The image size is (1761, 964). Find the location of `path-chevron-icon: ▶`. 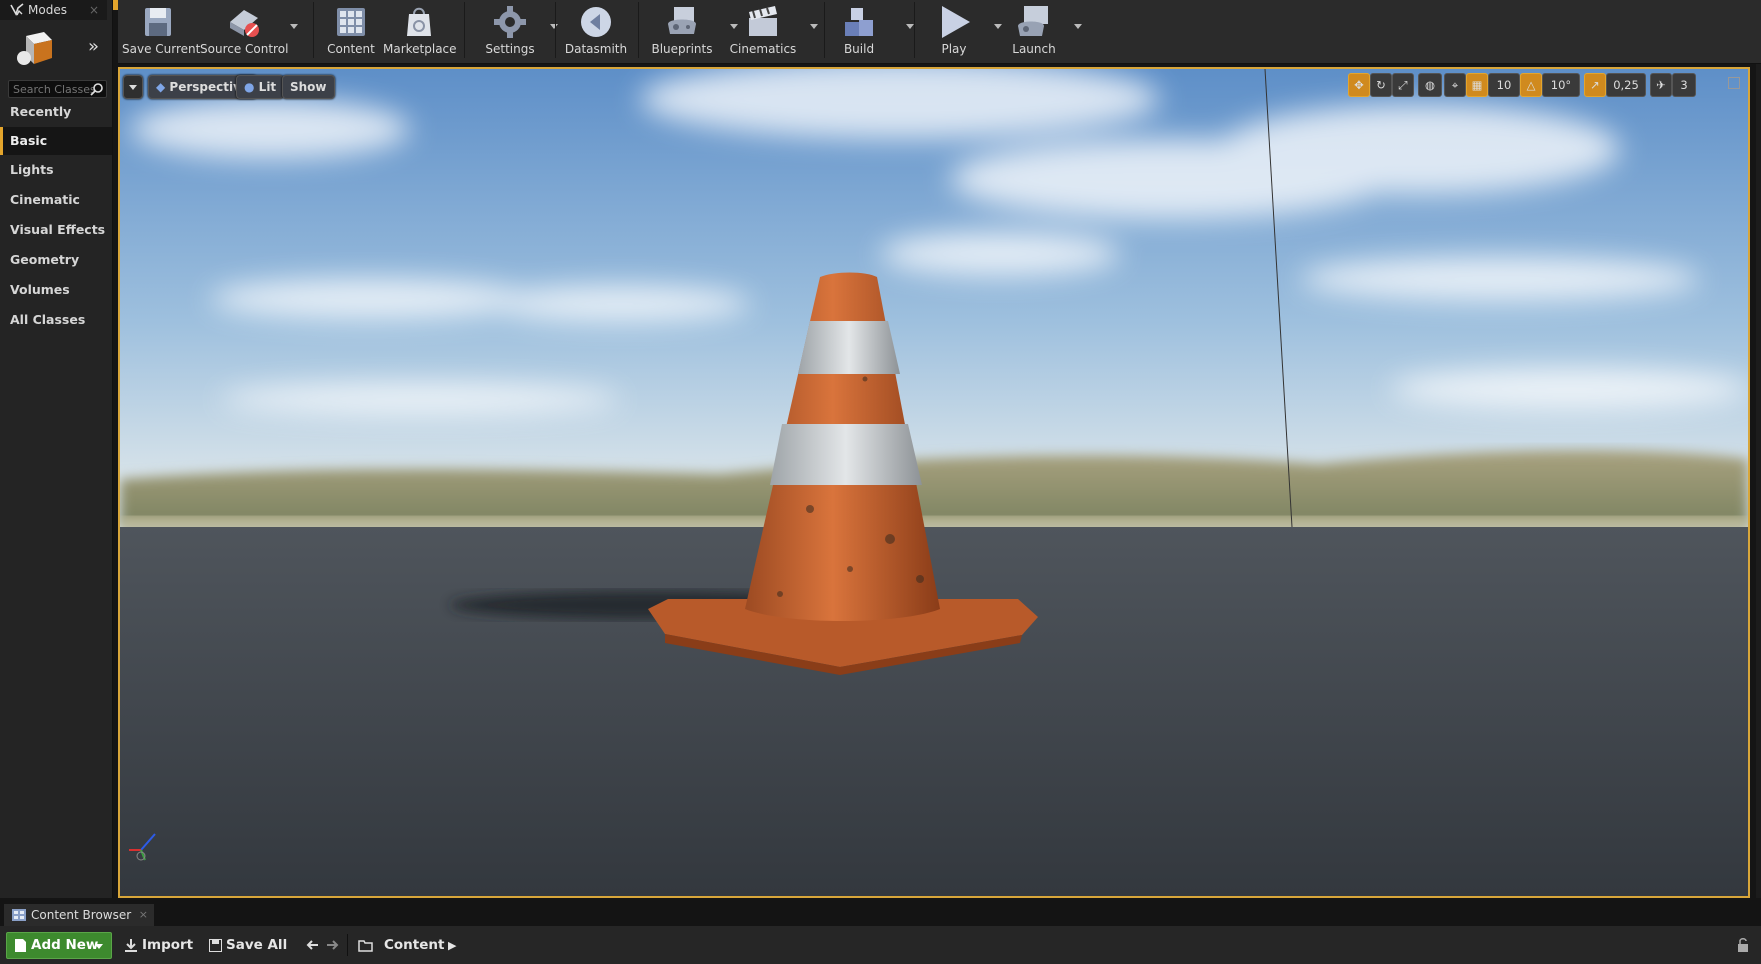

path-chevron-icon: ▶ is located at coordinates (452, 945).